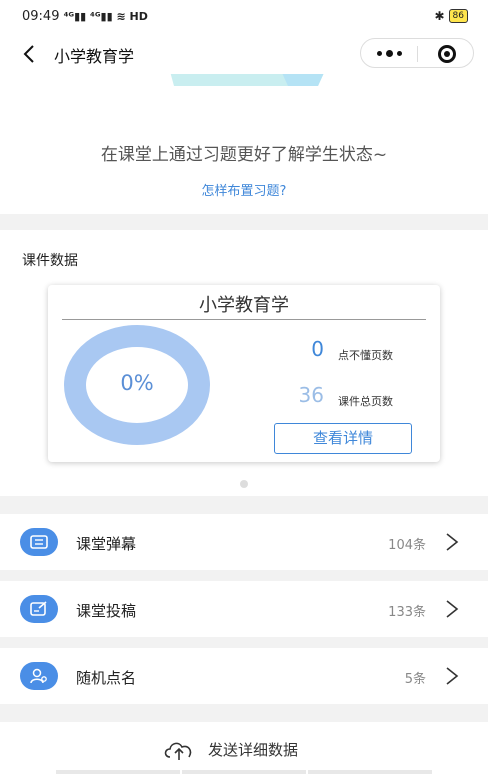  What do you see at coordinates (94, 56) in the screenshot?
I see `page-title: 小学教育学` at bounding box center [94, 56].